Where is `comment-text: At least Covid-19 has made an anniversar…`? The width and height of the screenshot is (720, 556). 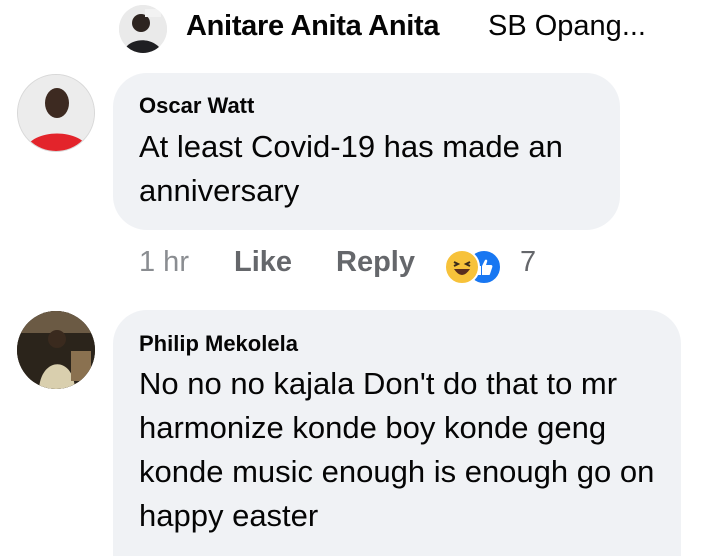 comment-text: At least Covid-19 has made an anniversar… is located at coordinates (351, 168).